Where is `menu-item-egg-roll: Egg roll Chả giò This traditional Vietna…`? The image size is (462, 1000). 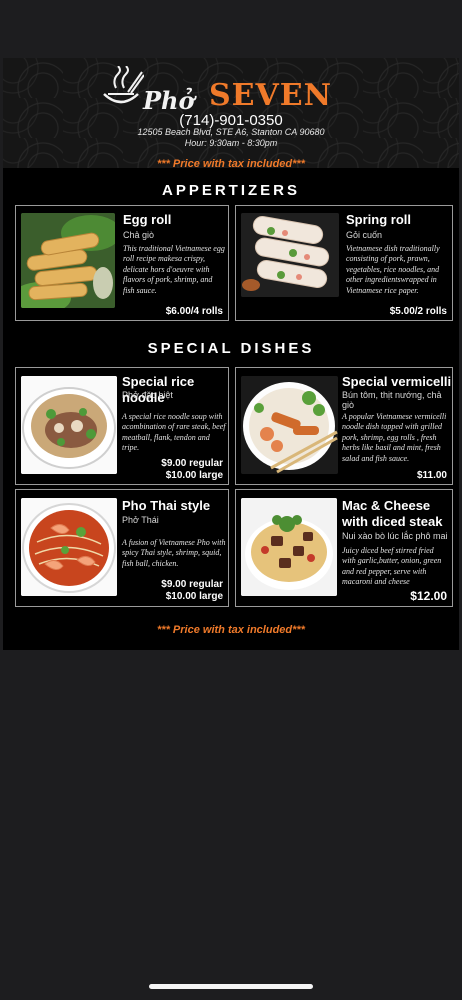 menu-item-egg-roll: Egg roll Chả giò This traditional Vietna… is located at coordinates (122, 263).